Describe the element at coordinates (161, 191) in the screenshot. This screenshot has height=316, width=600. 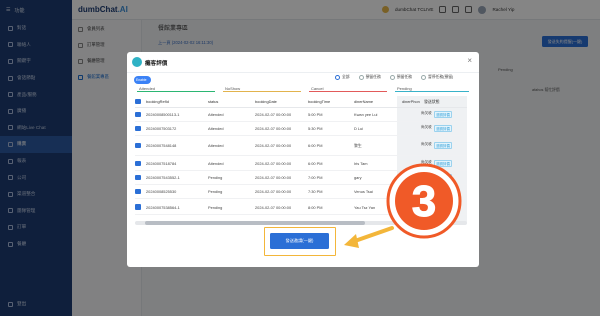
I see `booking-ref-cell: 20240008525530` at that location.